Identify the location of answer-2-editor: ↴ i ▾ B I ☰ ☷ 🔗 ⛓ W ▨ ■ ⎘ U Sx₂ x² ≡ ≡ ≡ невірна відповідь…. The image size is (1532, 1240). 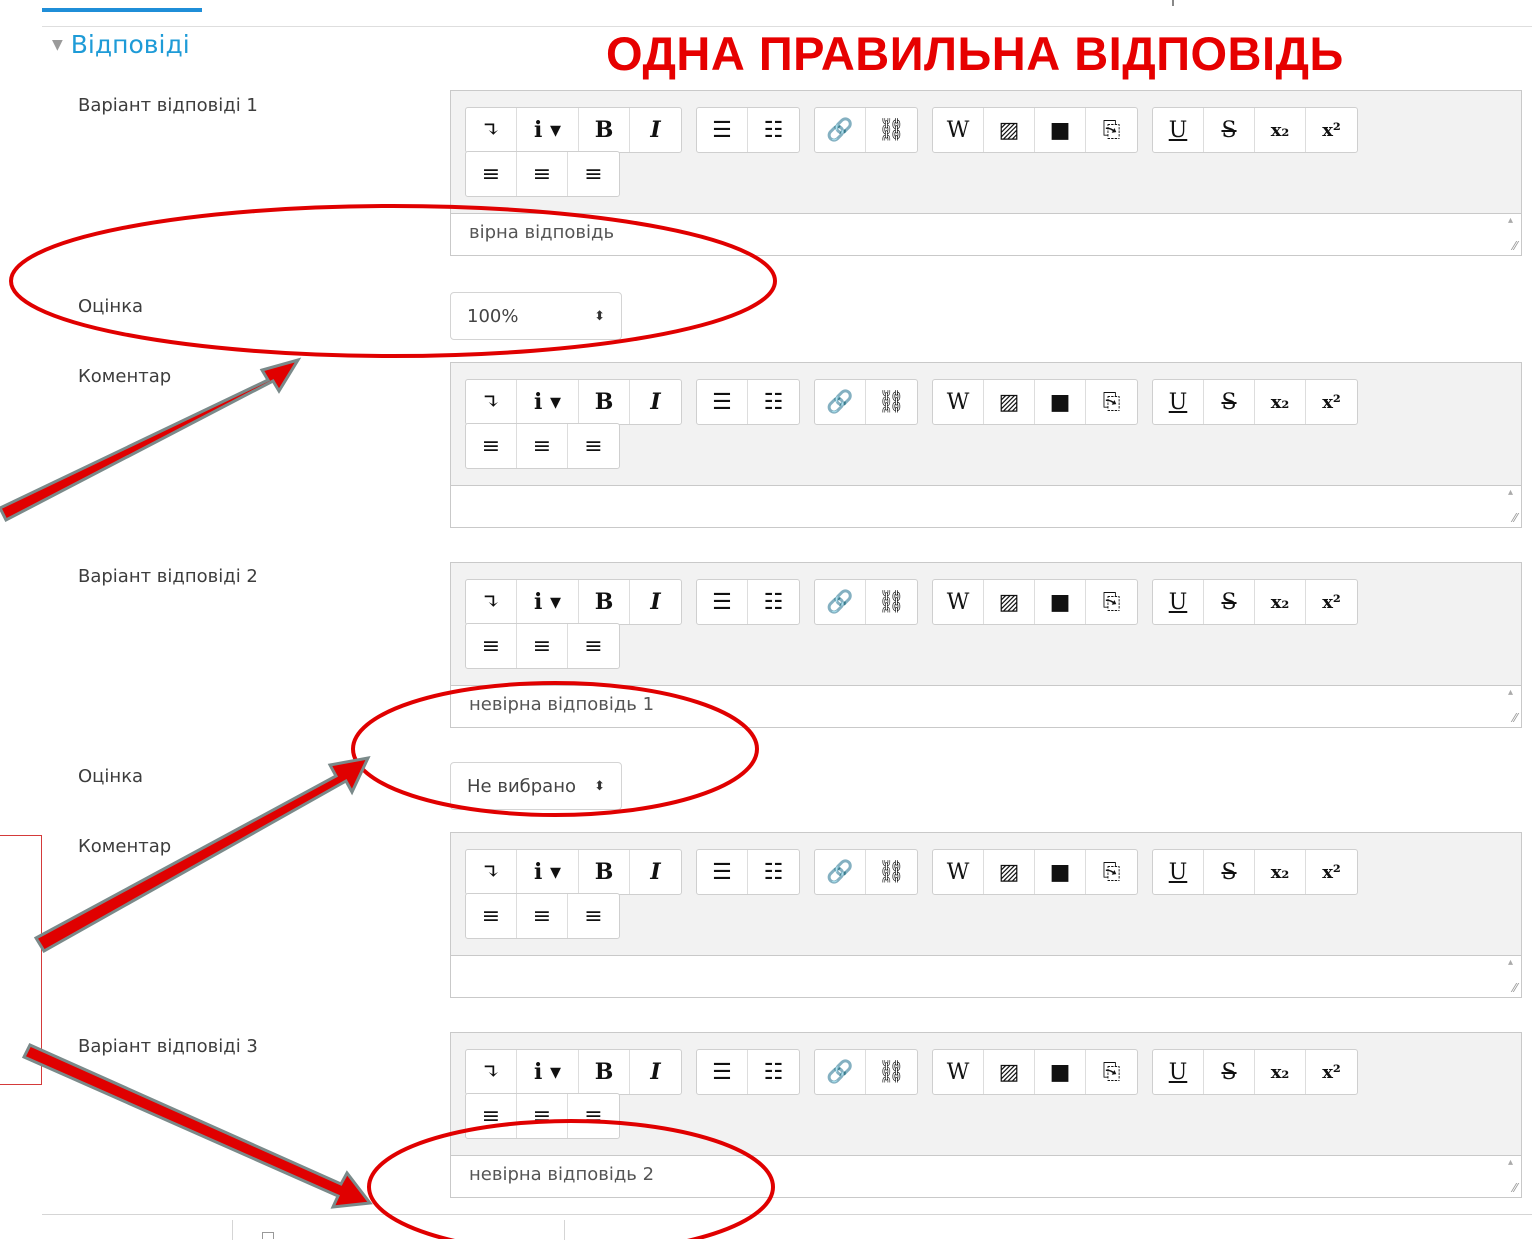
(986, 645).